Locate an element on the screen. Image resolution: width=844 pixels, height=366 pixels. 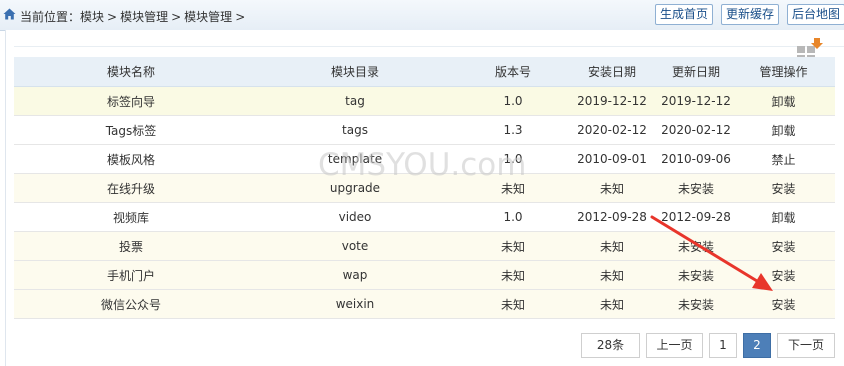
install-date-cell: 2010-09-01 is located at coordinates (612, 159).